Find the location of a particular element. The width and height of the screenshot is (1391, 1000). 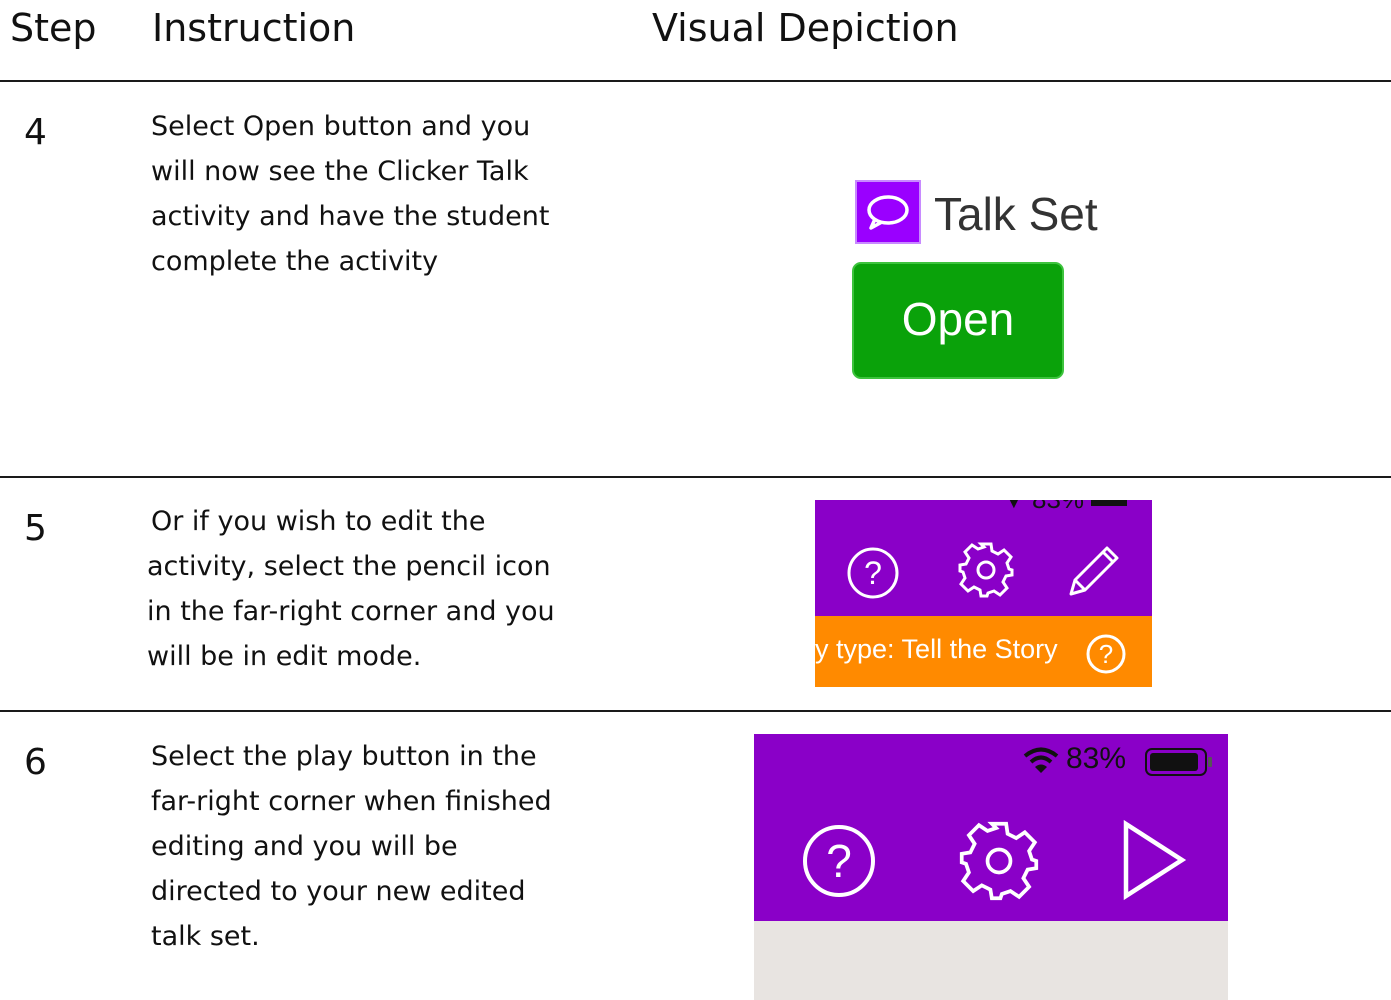

instruction-line: will be in edit mode. is located at coordinates (284, 656).